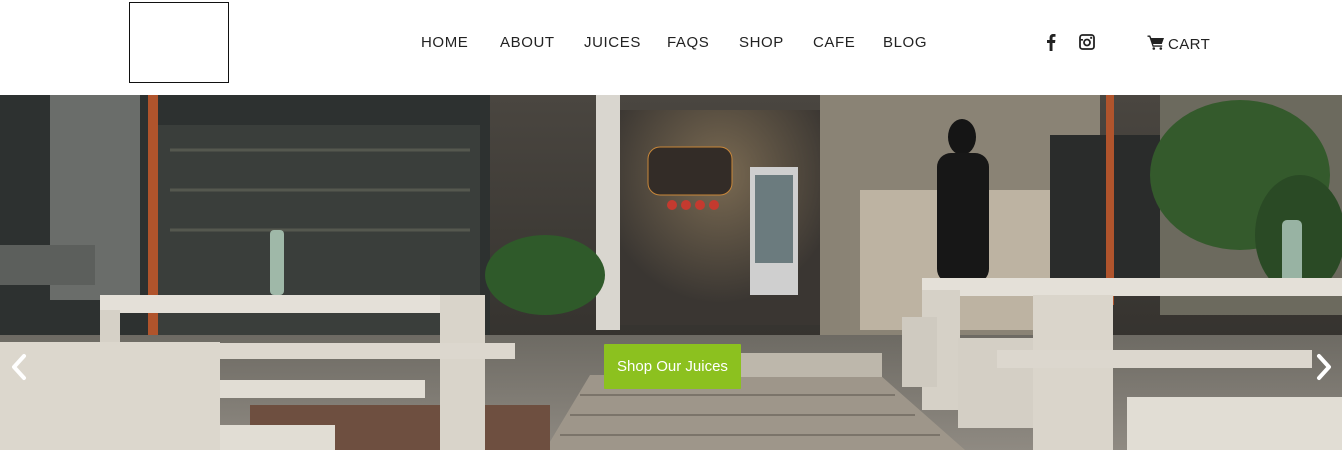  What do you see at coordinates (1087, 44) in the screenshot?
I see `instagram-icon` at bounding box center [1087, 44].